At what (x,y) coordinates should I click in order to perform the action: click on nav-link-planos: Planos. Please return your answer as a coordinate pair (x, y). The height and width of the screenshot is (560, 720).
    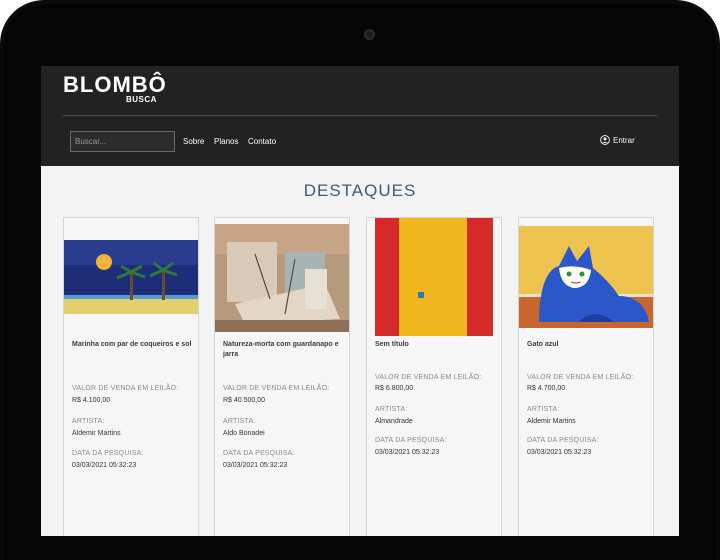
    Looking at the image, I should click on (226, 141).